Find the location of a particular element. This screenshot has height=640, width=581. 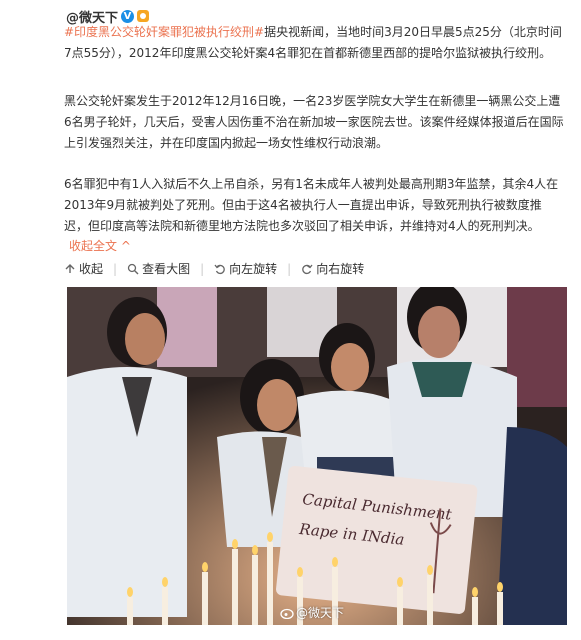

view-large-button: 查看大图 is located at coordinates (158, 268).